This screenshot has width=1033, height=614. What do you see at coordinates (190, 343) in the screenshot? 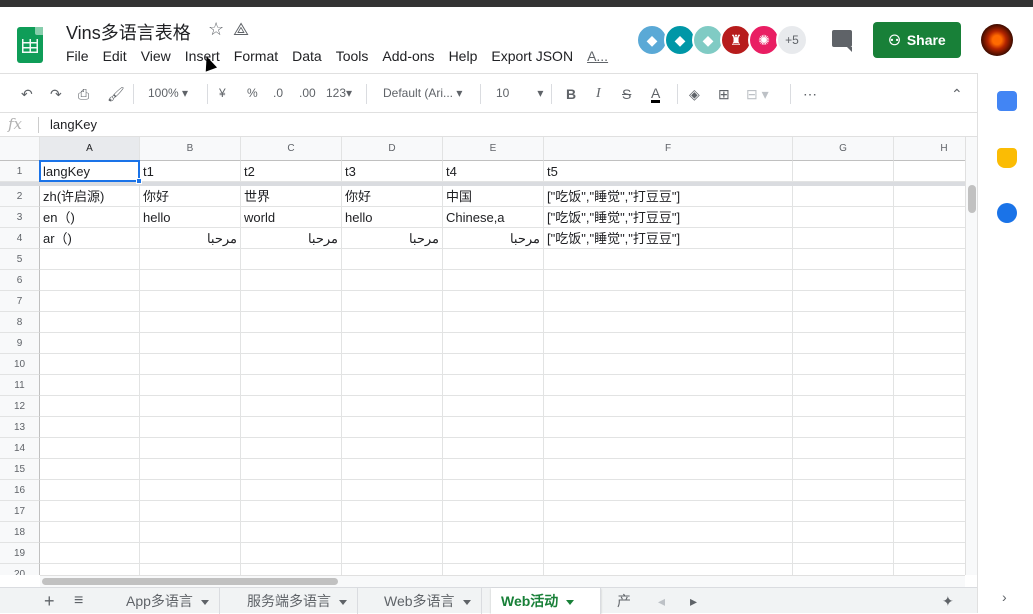
I see `cell-b9` at bounding box center [190, 343].